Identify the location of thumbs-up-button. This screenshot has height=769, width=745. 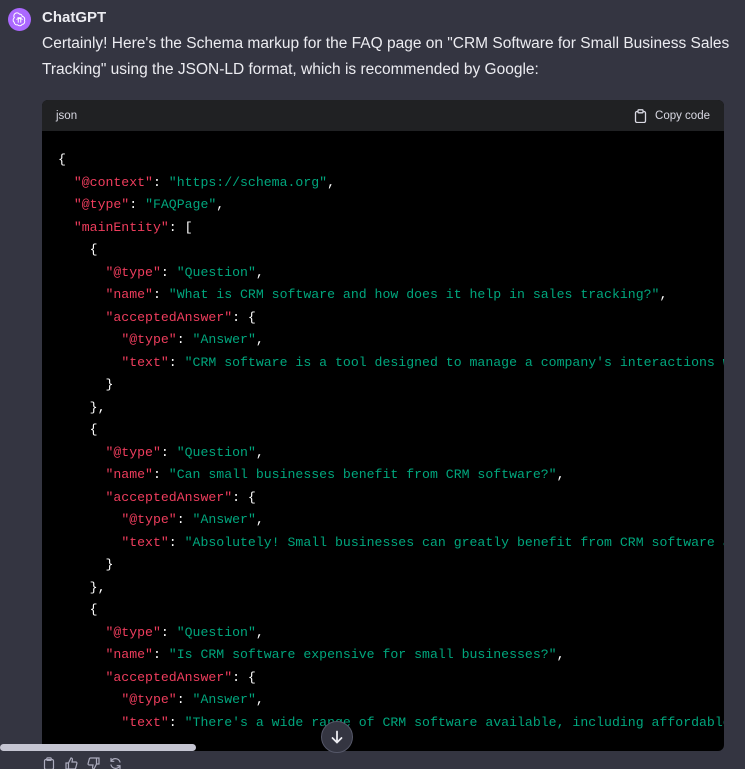
(71, 762).